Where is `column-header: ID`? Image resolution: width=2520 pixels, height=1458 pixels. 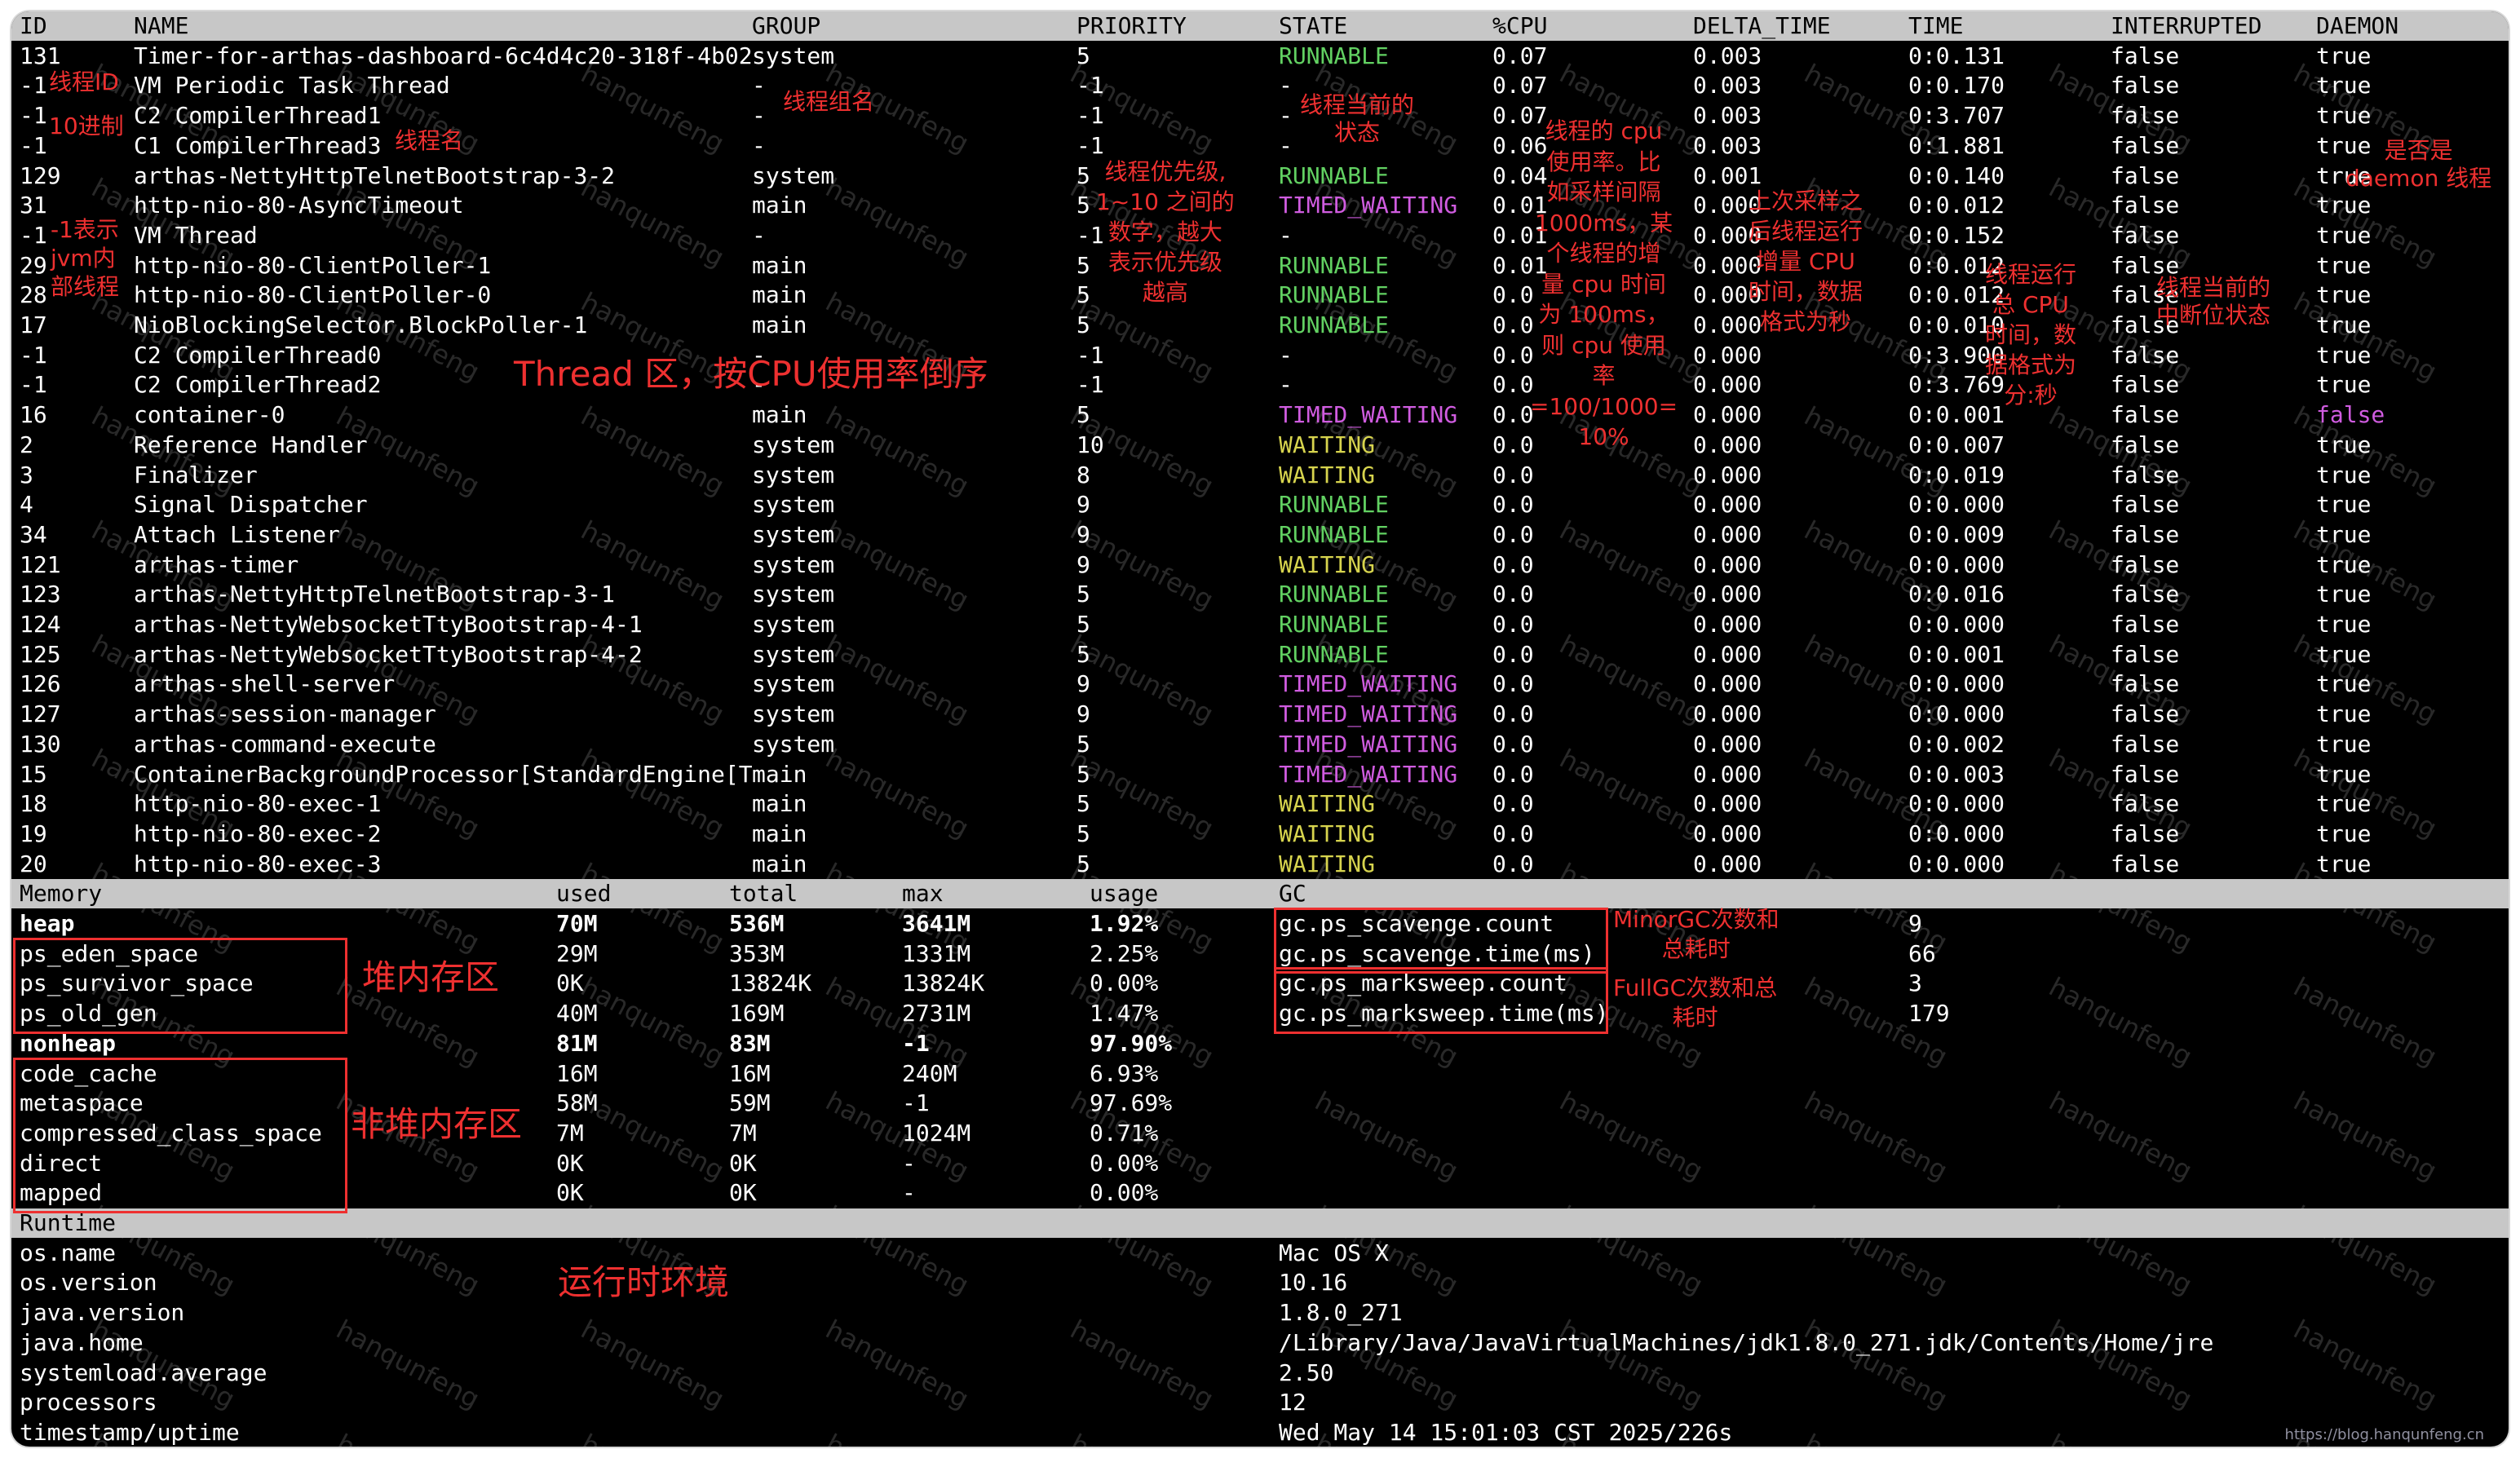 column-header: ID is located at coordinates (33, 25).